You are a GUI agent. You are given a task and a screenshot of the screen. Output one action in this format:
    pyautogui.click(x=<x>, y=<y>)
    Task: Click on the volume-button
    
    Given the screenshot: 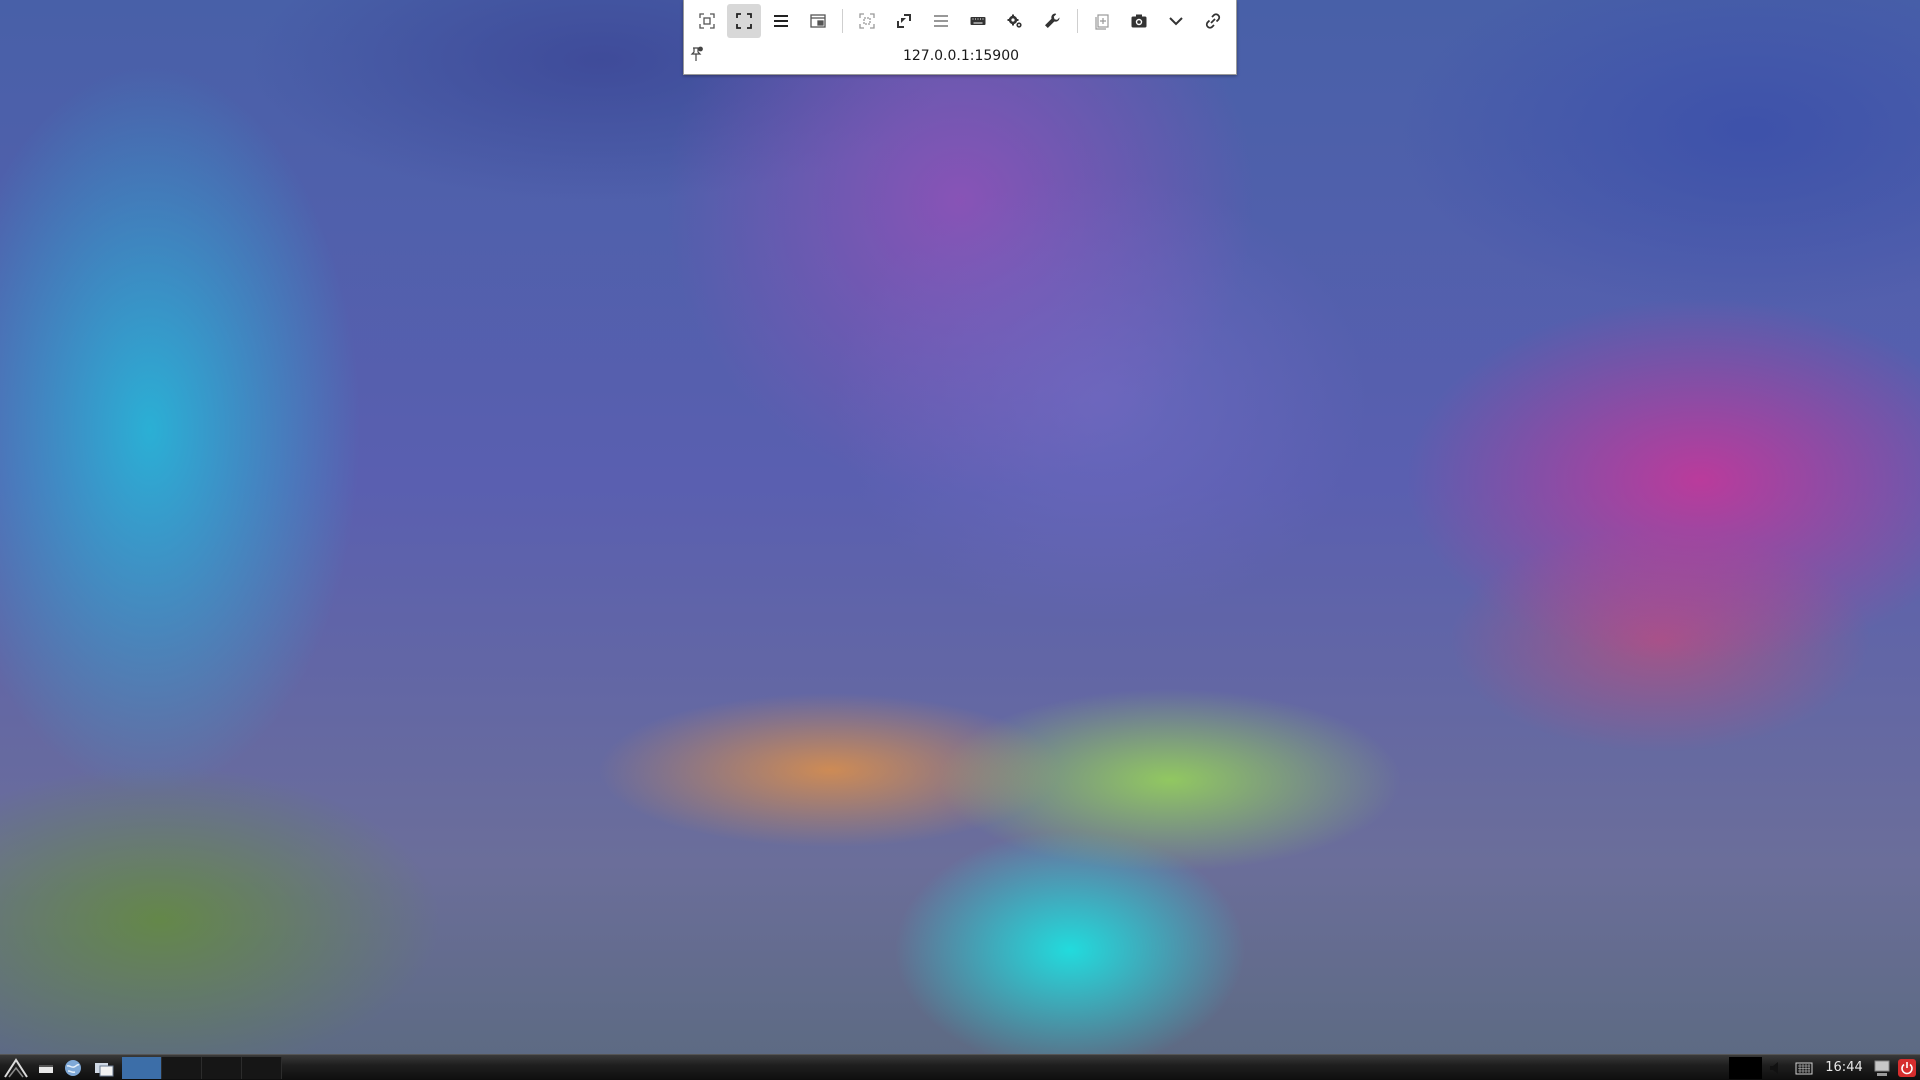 What is the action you would take?
    pyautogui.click(x=1776, y=1068)
    